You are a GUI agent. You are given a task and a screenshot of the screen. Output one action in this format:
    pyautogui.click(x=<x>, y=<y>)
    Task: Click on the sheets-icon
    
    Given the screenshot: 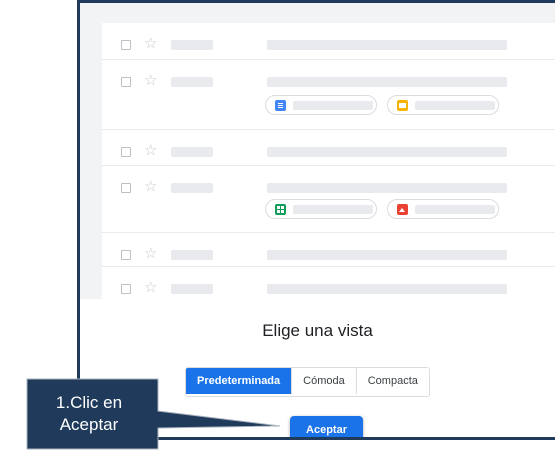 What is the action you would take?
    pyautogui.click(x=280, y=209)
    